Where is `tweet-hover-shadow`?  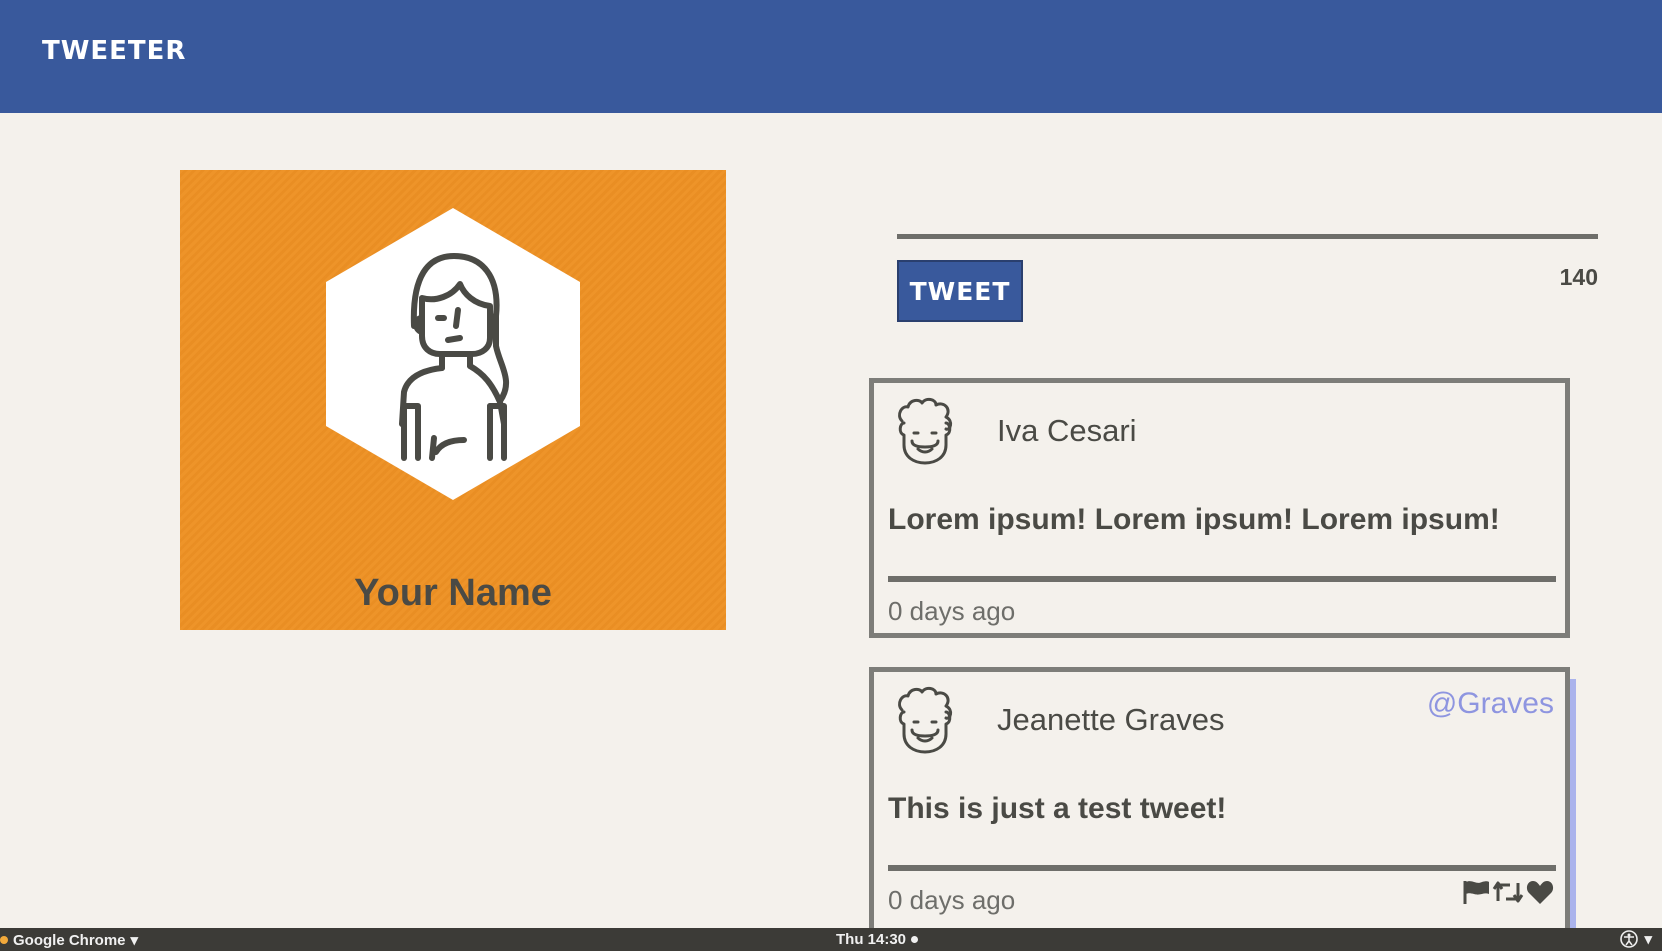
tweet-hover-shadow is located at coordinates (1573, 804).